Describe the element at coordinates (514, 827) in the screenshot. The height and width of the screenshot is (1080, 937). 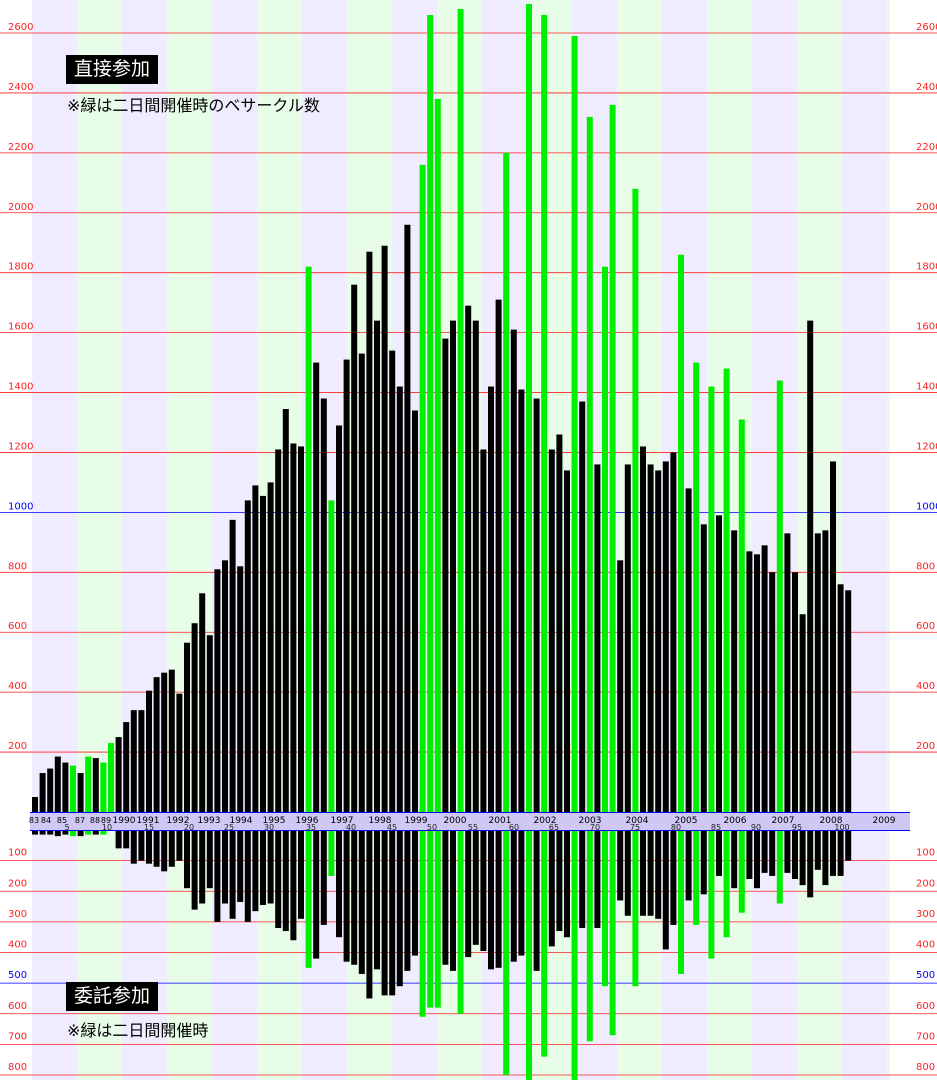
I see `event-number-label: 60` at that location.